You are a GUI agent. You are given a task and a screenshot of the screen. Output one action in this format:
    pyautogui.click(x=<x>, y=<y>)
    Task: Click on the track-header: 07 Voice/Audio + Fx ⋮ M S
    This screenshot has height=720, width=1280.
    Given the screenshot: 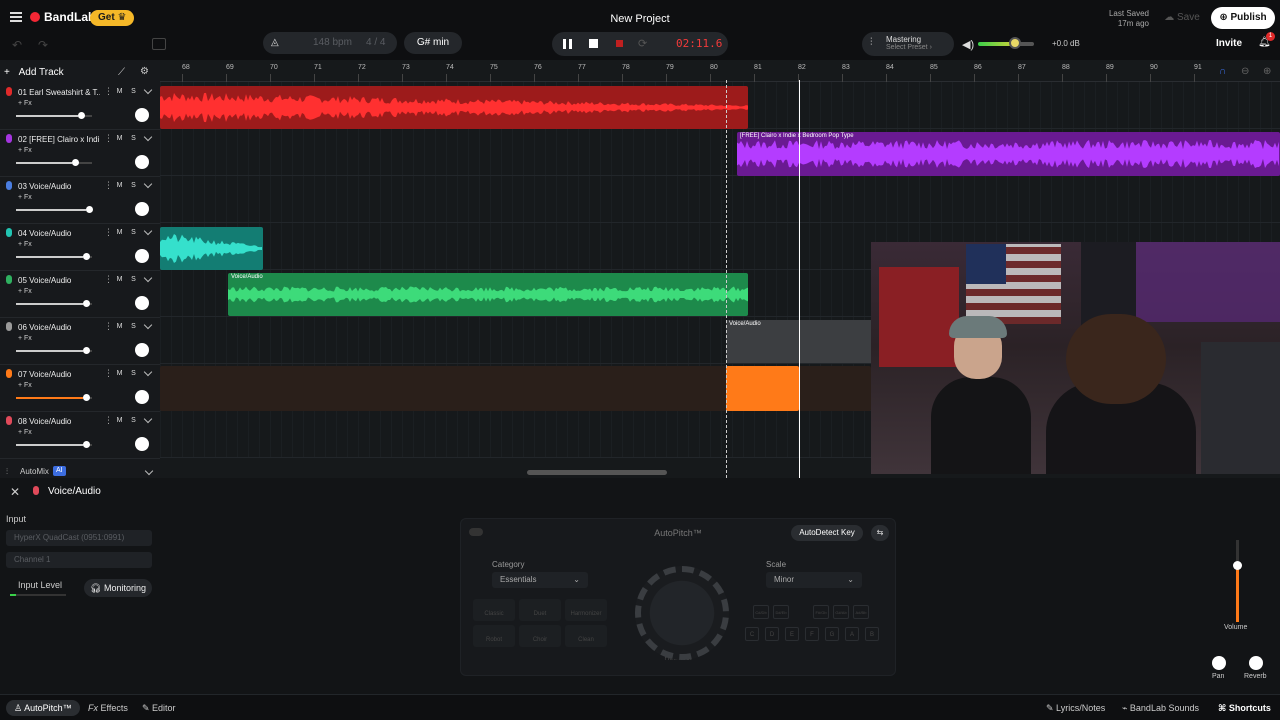 What is the action you would take?
    pyautogui.click(x=80, y=388)
    